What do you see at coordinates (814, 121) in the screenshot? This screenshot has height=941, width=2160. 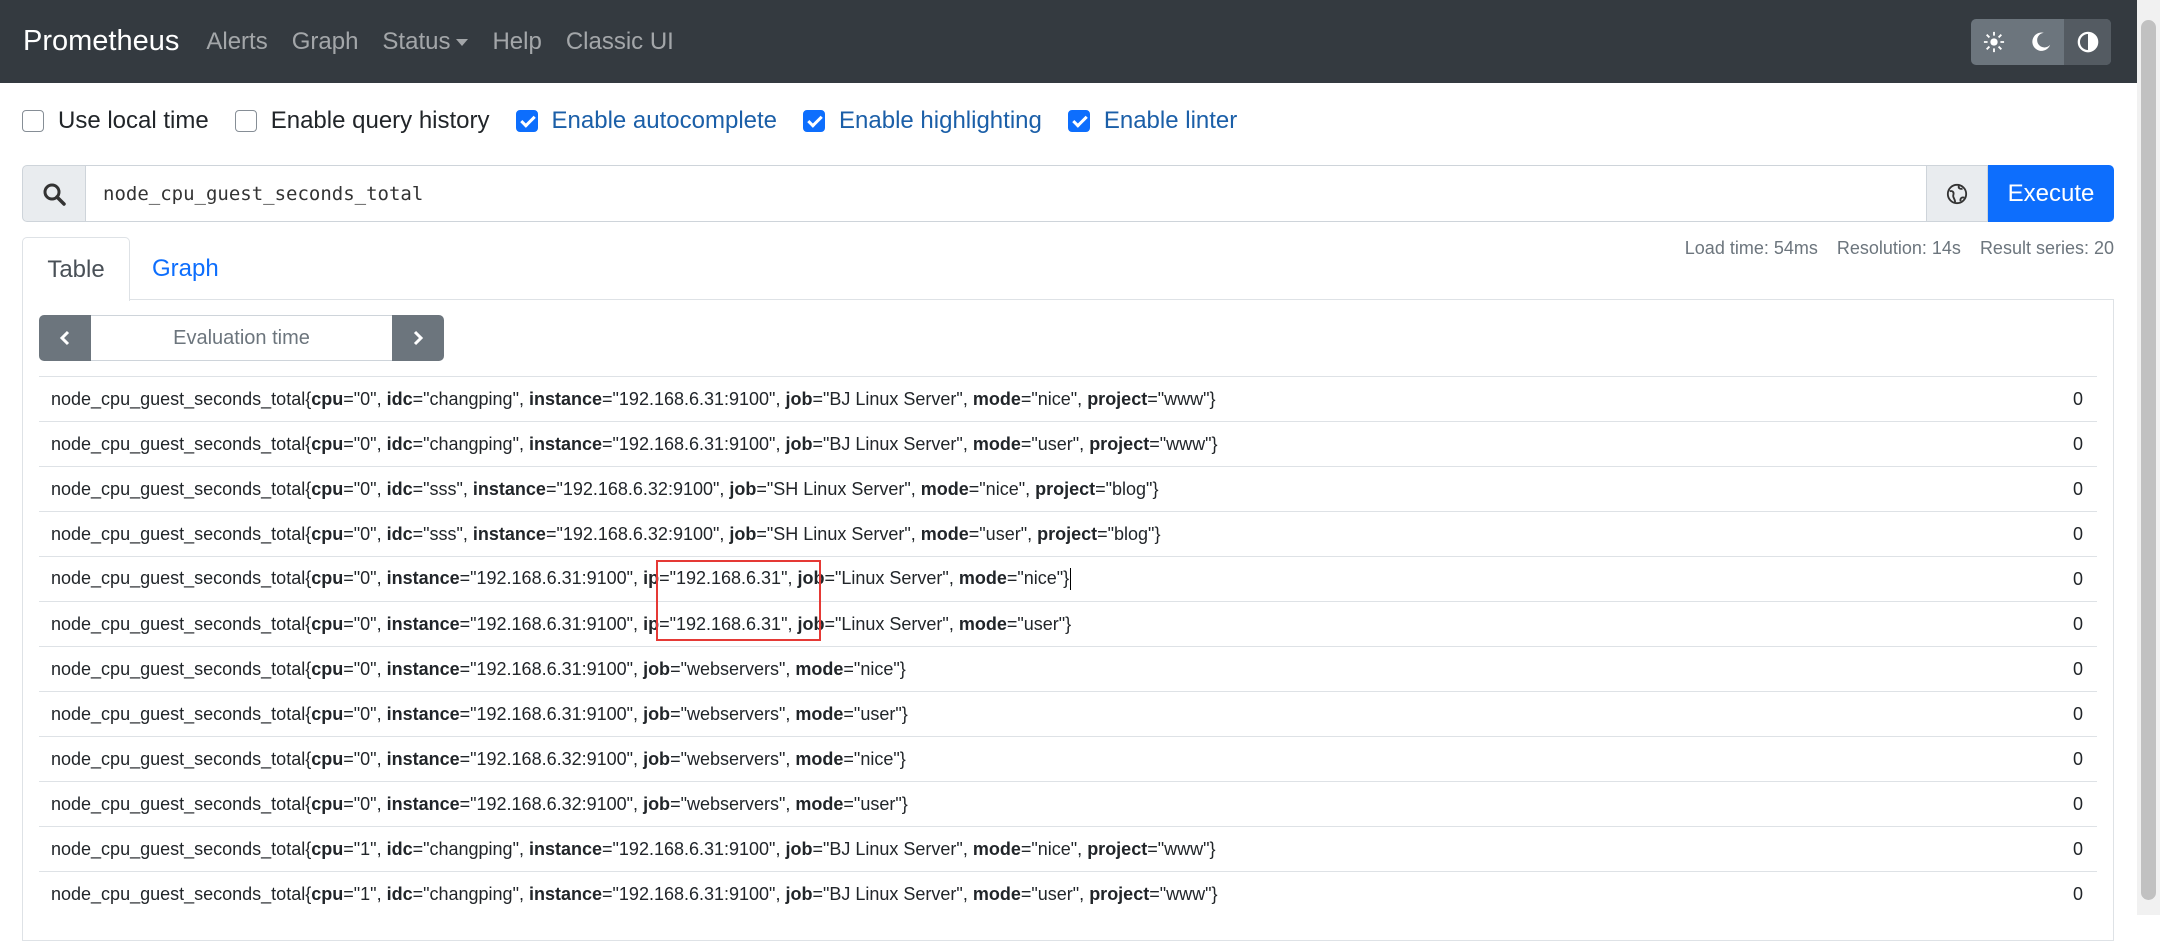 I see `checkbox-enable-highlighting` at bounding box center [814, 121].